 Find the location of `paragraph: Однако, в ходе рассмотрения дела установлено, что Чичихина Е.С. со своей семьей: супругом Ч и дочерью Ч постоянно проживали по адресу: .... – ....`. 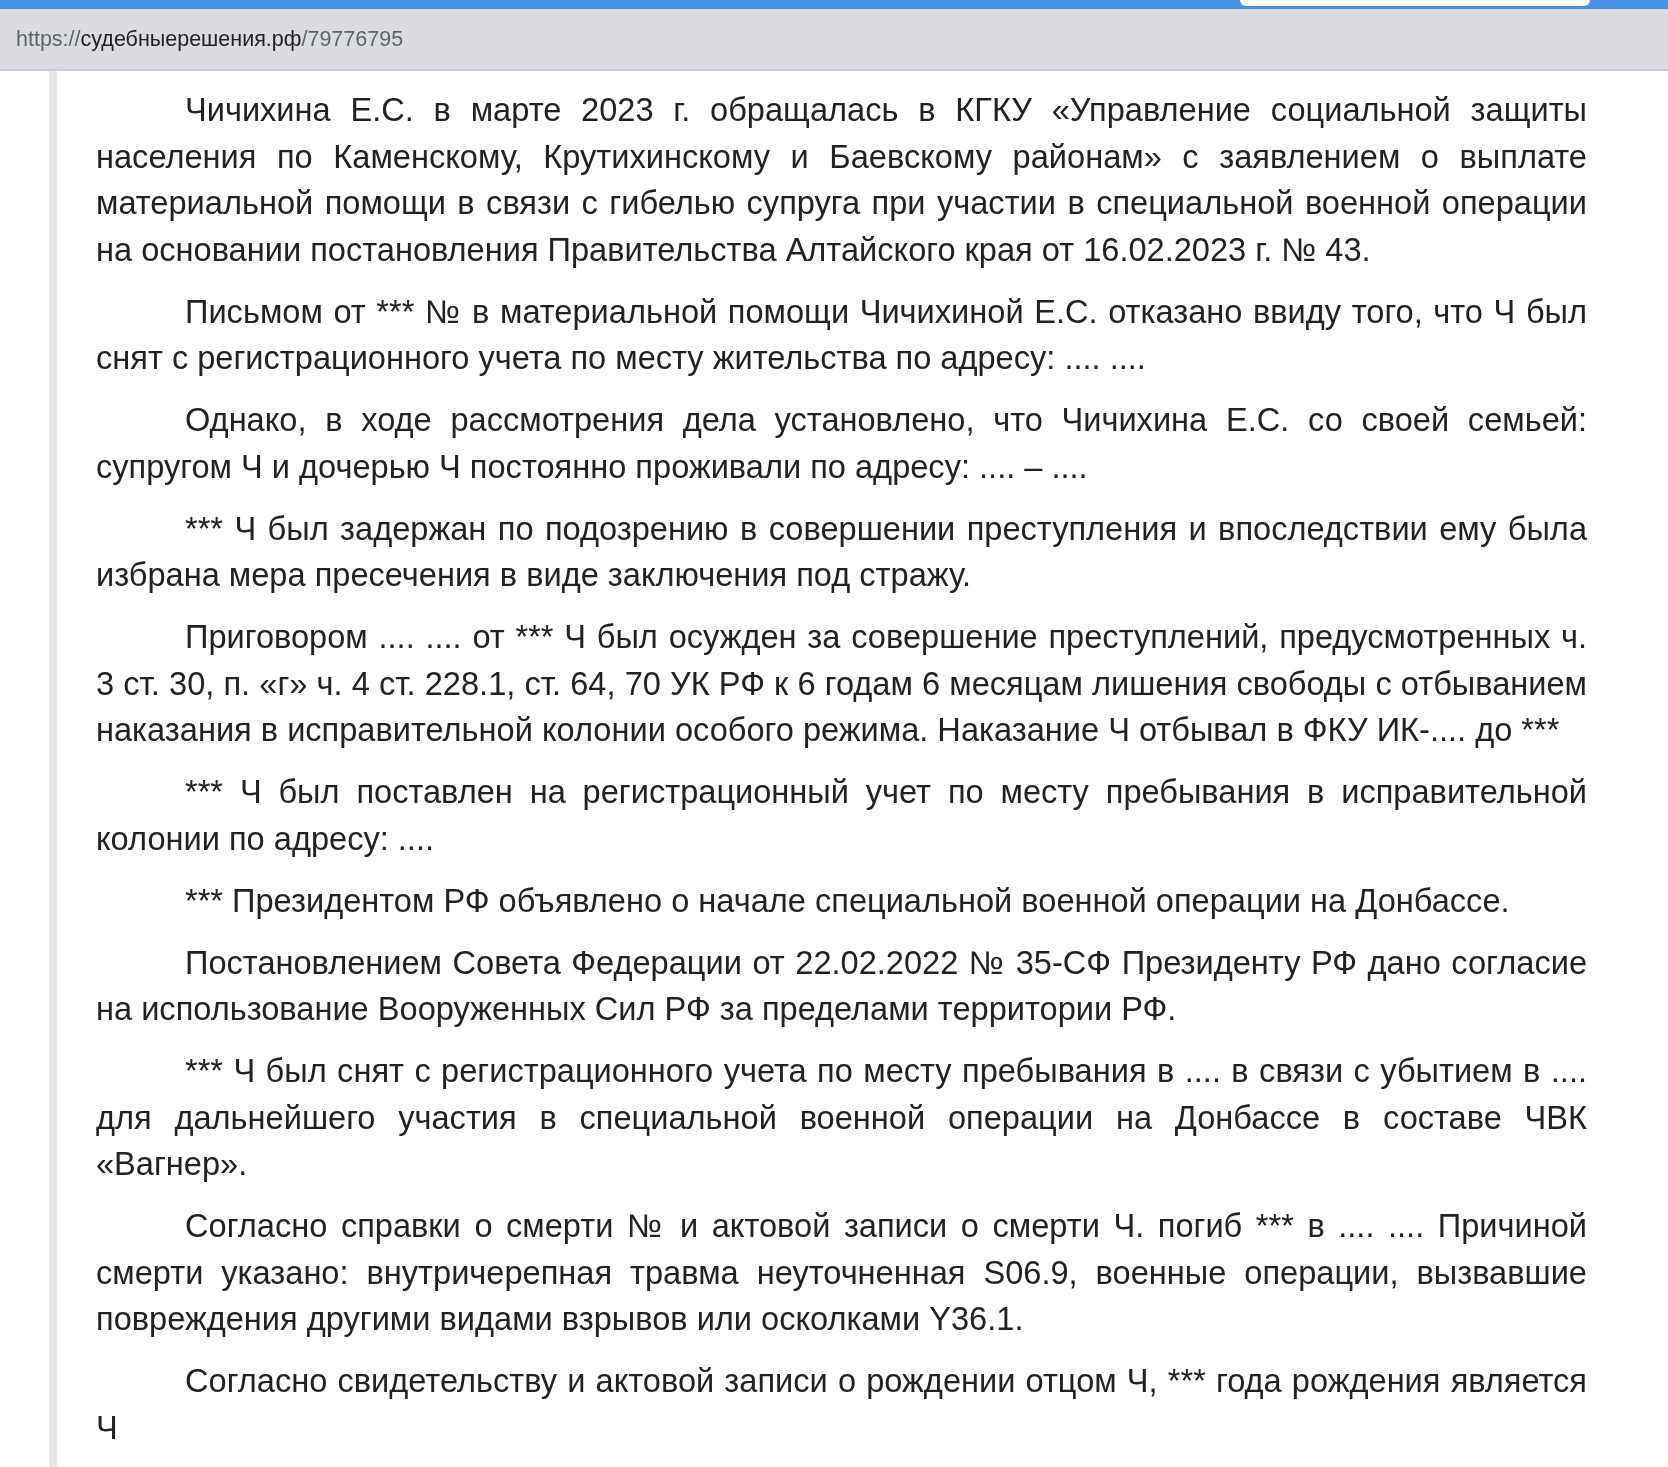

paragraph: Однако, в ходе рассмотрения дела установлено, что Чичихина Е.С. со своей семьей: супругом Ч и дочерью Ч постоянно проживали по адресу: .... – .... is located at coordinates (841, 443).